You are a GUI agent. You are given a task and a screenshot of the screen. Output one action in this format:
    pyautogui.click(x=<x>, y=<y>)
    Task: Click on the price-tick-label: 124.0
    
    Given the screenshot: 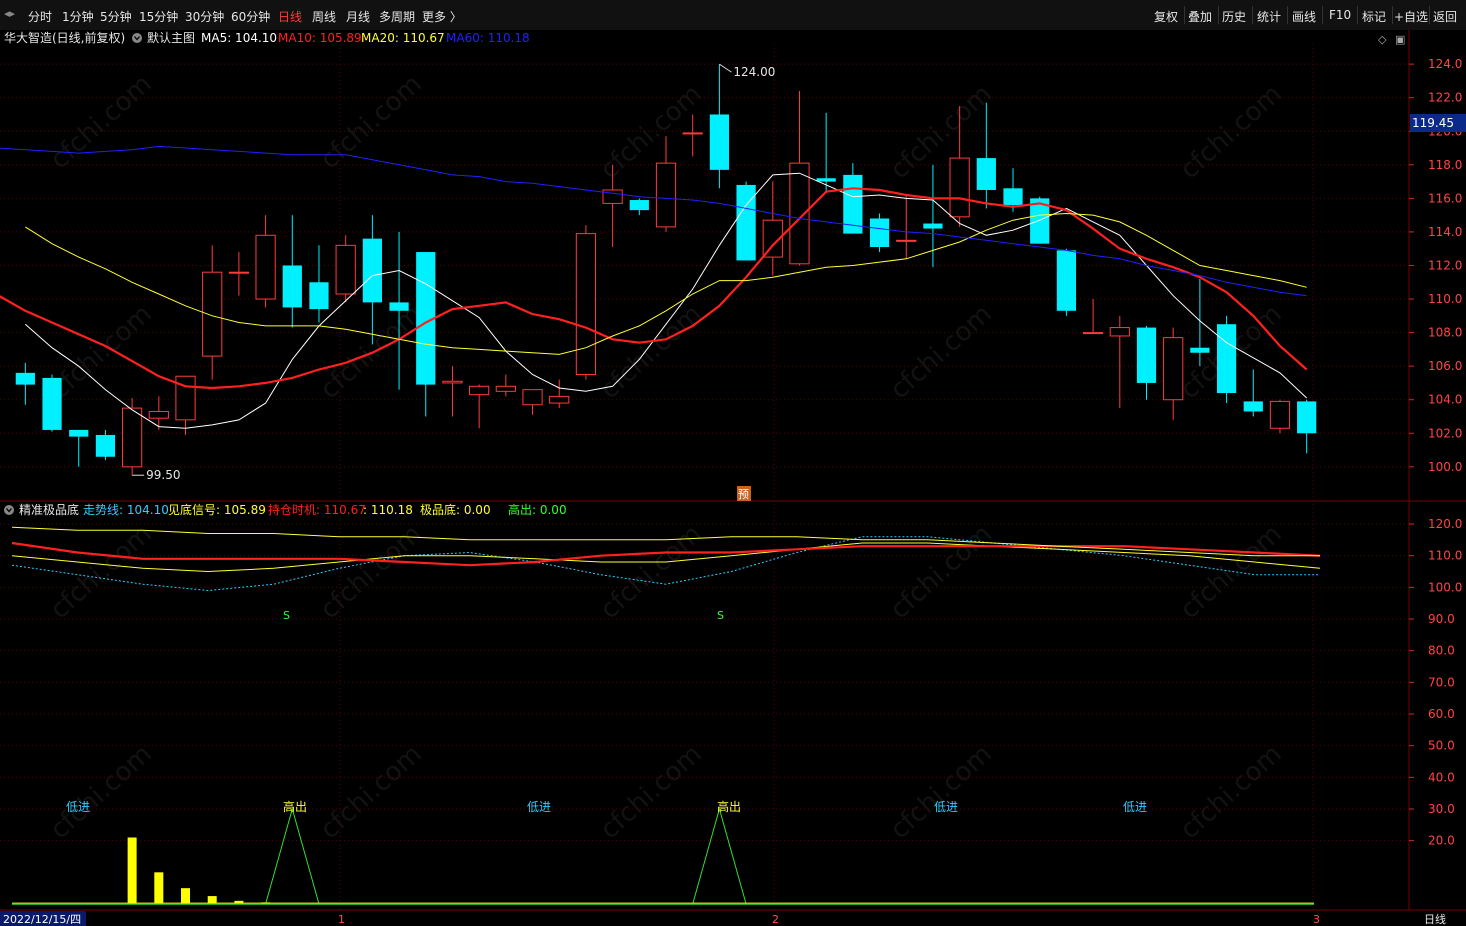 What is the action you would take?
    pyautogui.click(x=1445, y=64)
    